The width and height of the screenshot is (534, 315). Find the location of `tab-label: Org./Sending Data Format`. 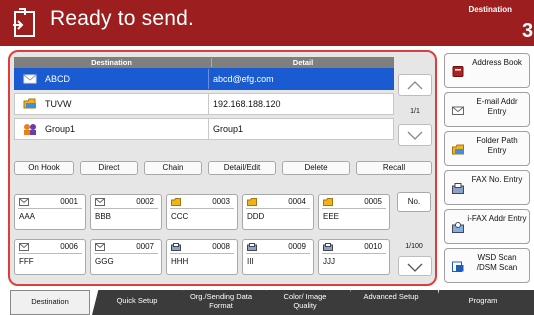

tab-label: Org./Sending Data Format is located at coordinates (221, 301).